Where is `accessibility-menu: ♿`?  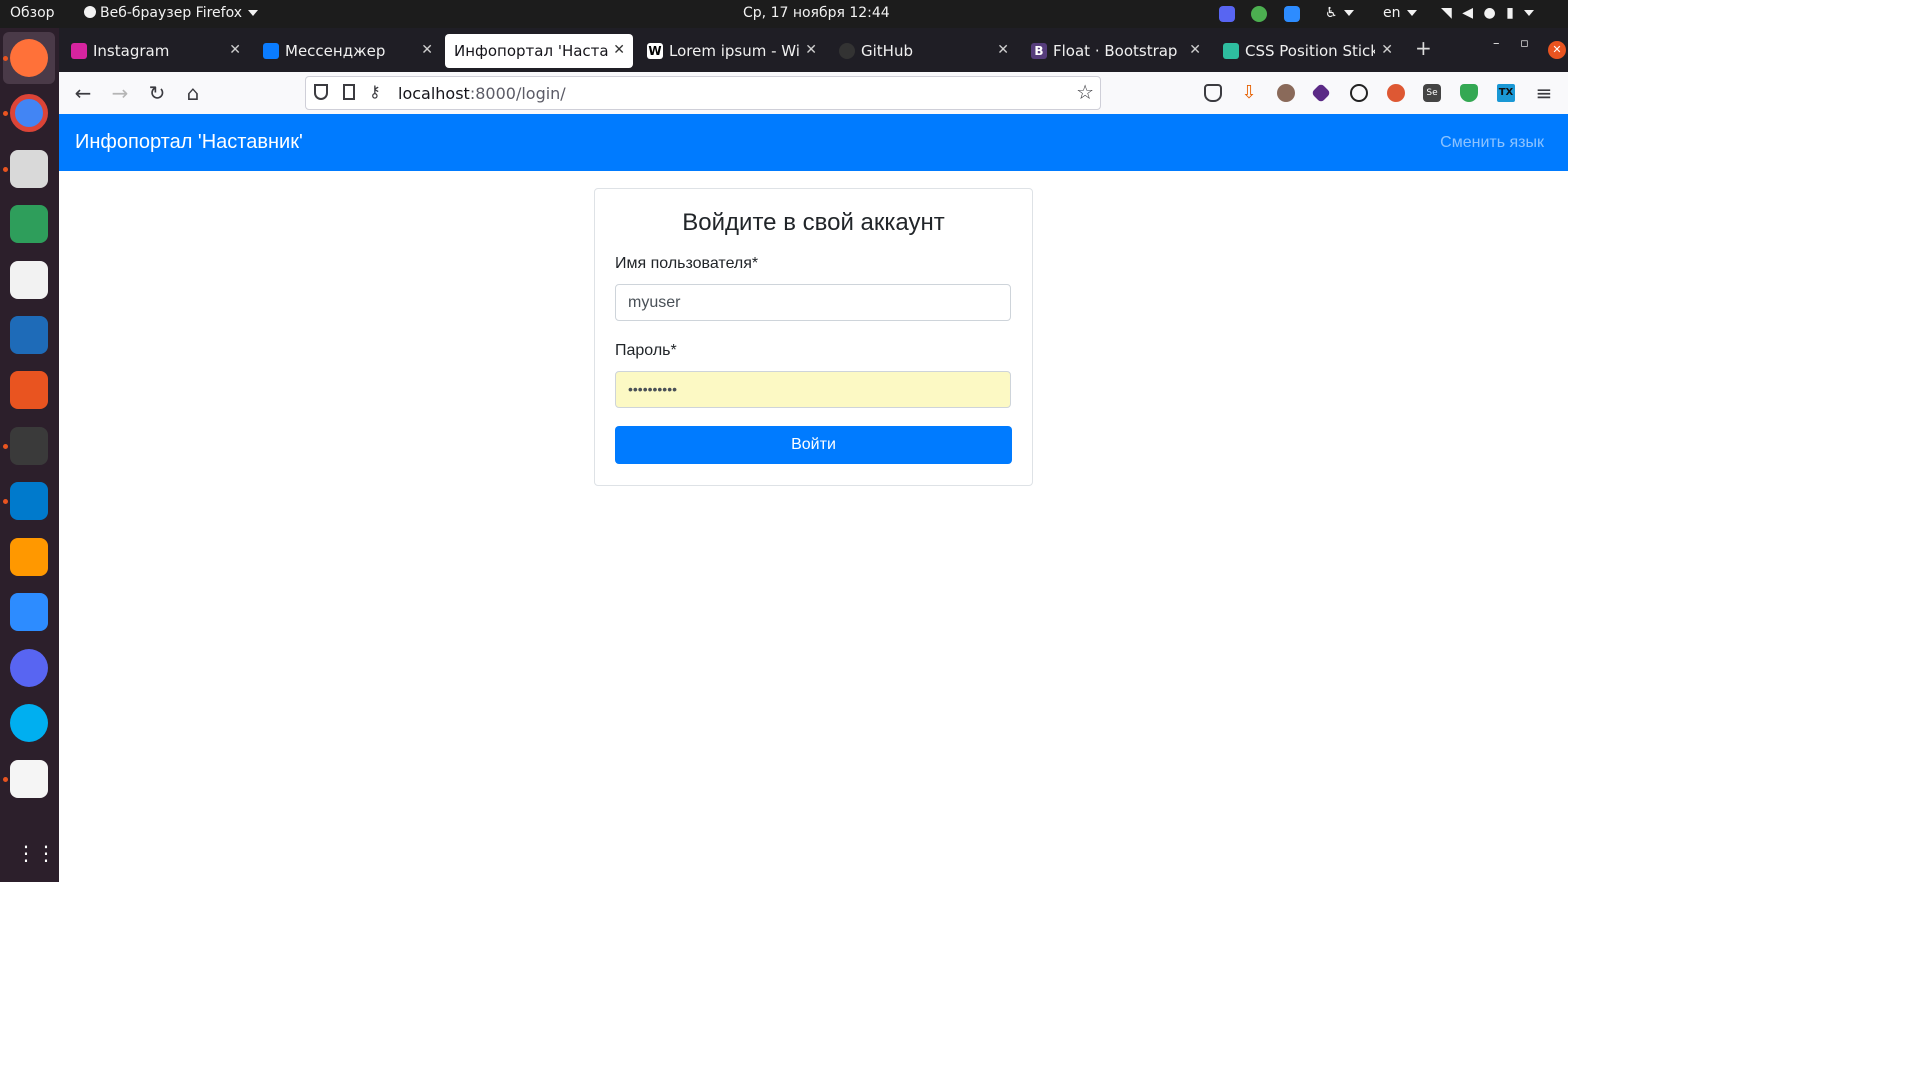
accessibility-menu: ♿ is located at coordinates (1339, 13).